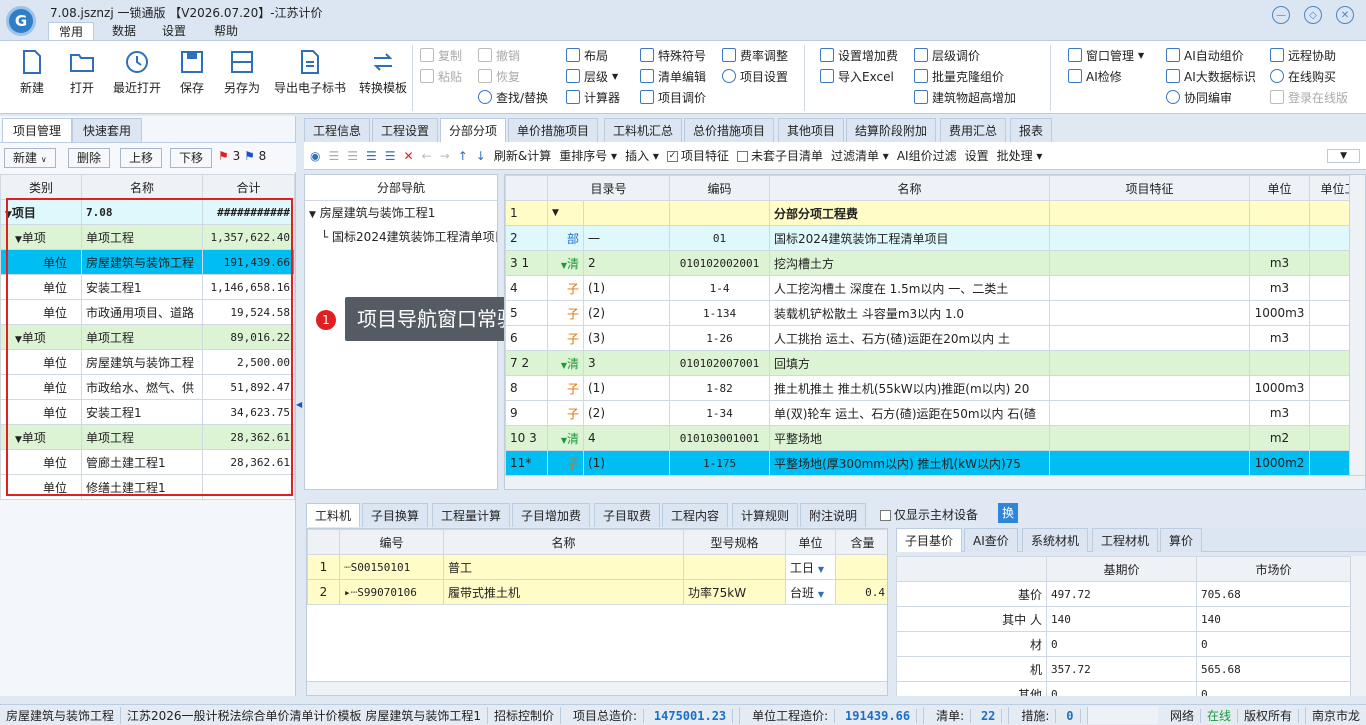 This screenshot has width=1366, height=725. What do you see at coordinates (1123, 644) in the screenshot?
I see `table-row: 材00` at bounding box center [1123, 644].